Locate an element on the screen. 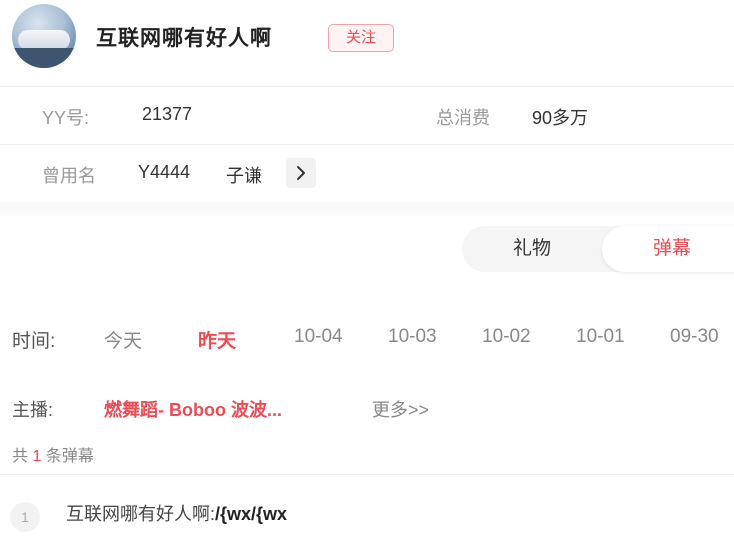 The width and height of the screenshot is (734, 543). host-filter: 主播: 燃舞蹈- Boboo 波波... 更多>> is located at coordinates (367, 409).